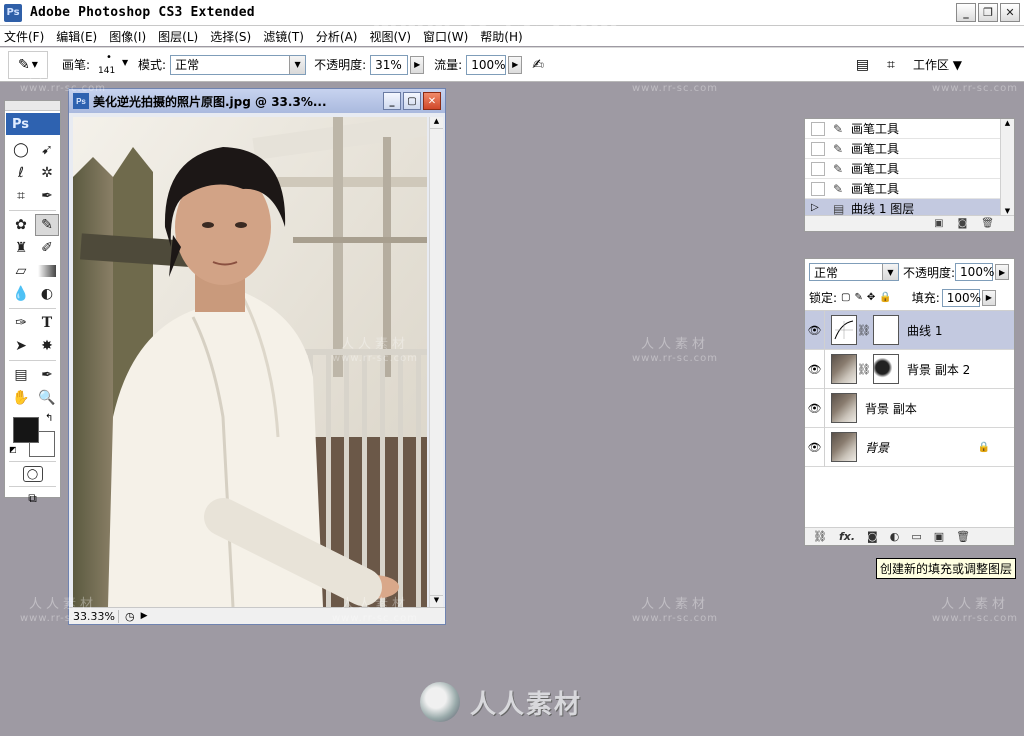 The image size is (1024, 736). I want to click on hand-tool-icon: ✋, so click(21, 398).